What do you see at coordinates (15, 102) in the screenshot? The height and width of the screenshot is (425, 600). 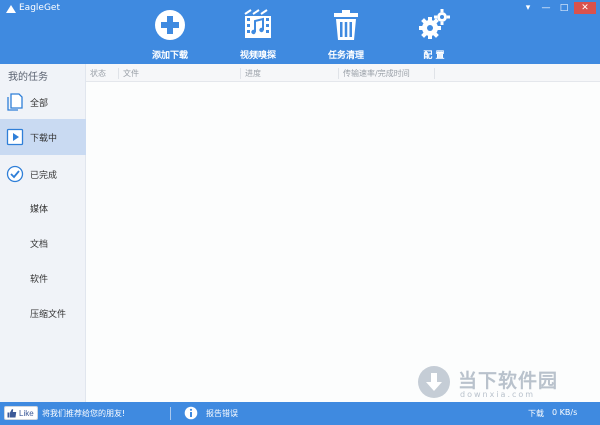 I see `document-icon` at bounding box center [15, 102].